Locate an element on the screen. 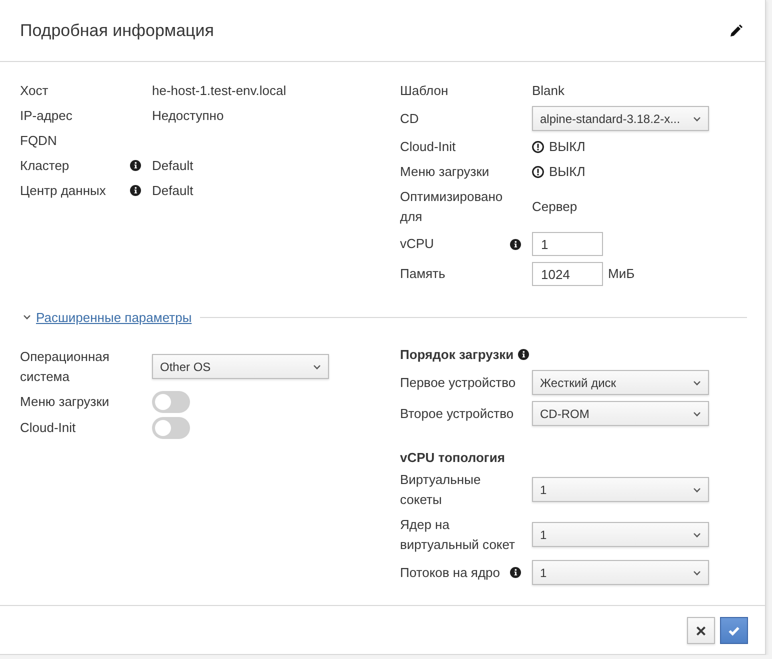  cancel-button is located at coordinates (701, 630).